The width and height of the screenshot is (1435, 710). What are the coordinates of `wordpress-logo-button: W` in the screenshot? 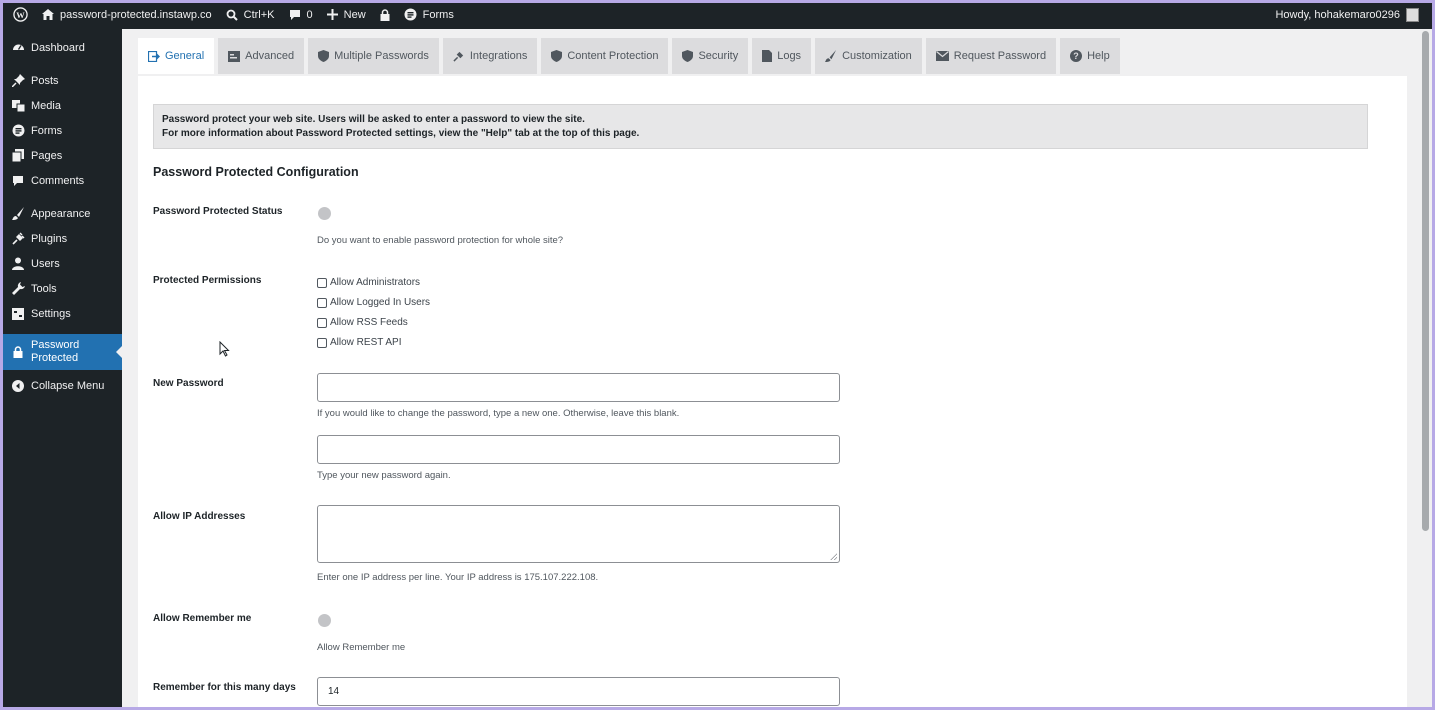 It's located at (20, 14).